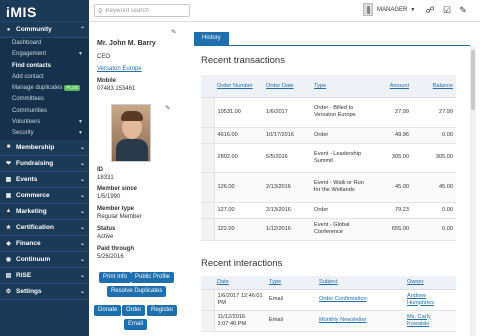 This screenshot has height=336, width=480. What do you see at coordinates (339, 187) in the screenshot?
I see `type-cell: Event - Walk or Run for the Wetlands` at bounding box center [339, 187].